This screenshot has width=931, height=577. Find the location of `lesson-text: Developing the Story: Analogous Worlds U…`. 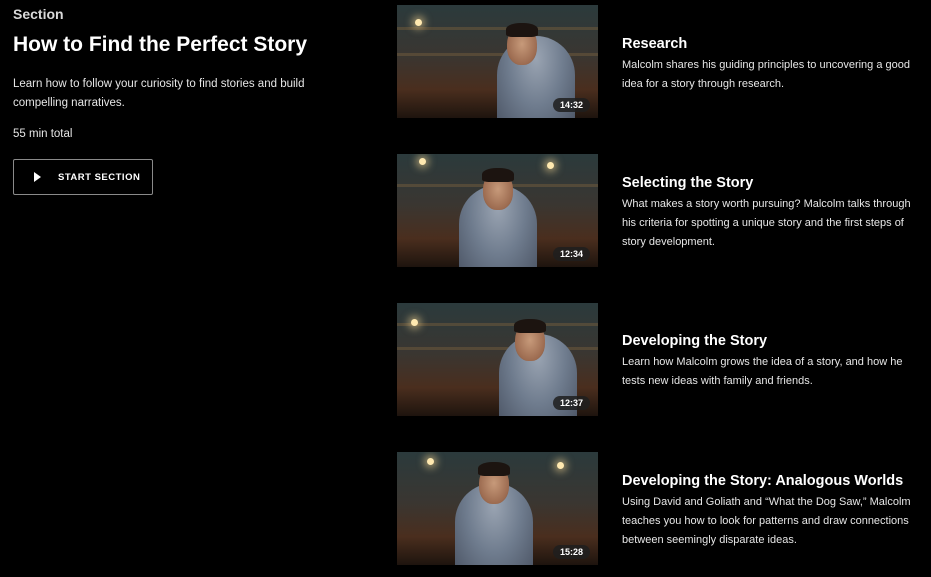

lesson-text: Developing the Story: Analogous Worlds U… is located at coordinates (769, 511).